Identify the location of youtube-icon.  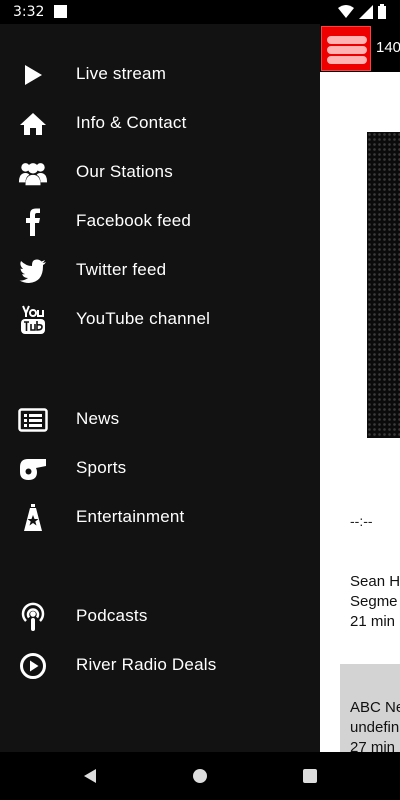
(33, 320).